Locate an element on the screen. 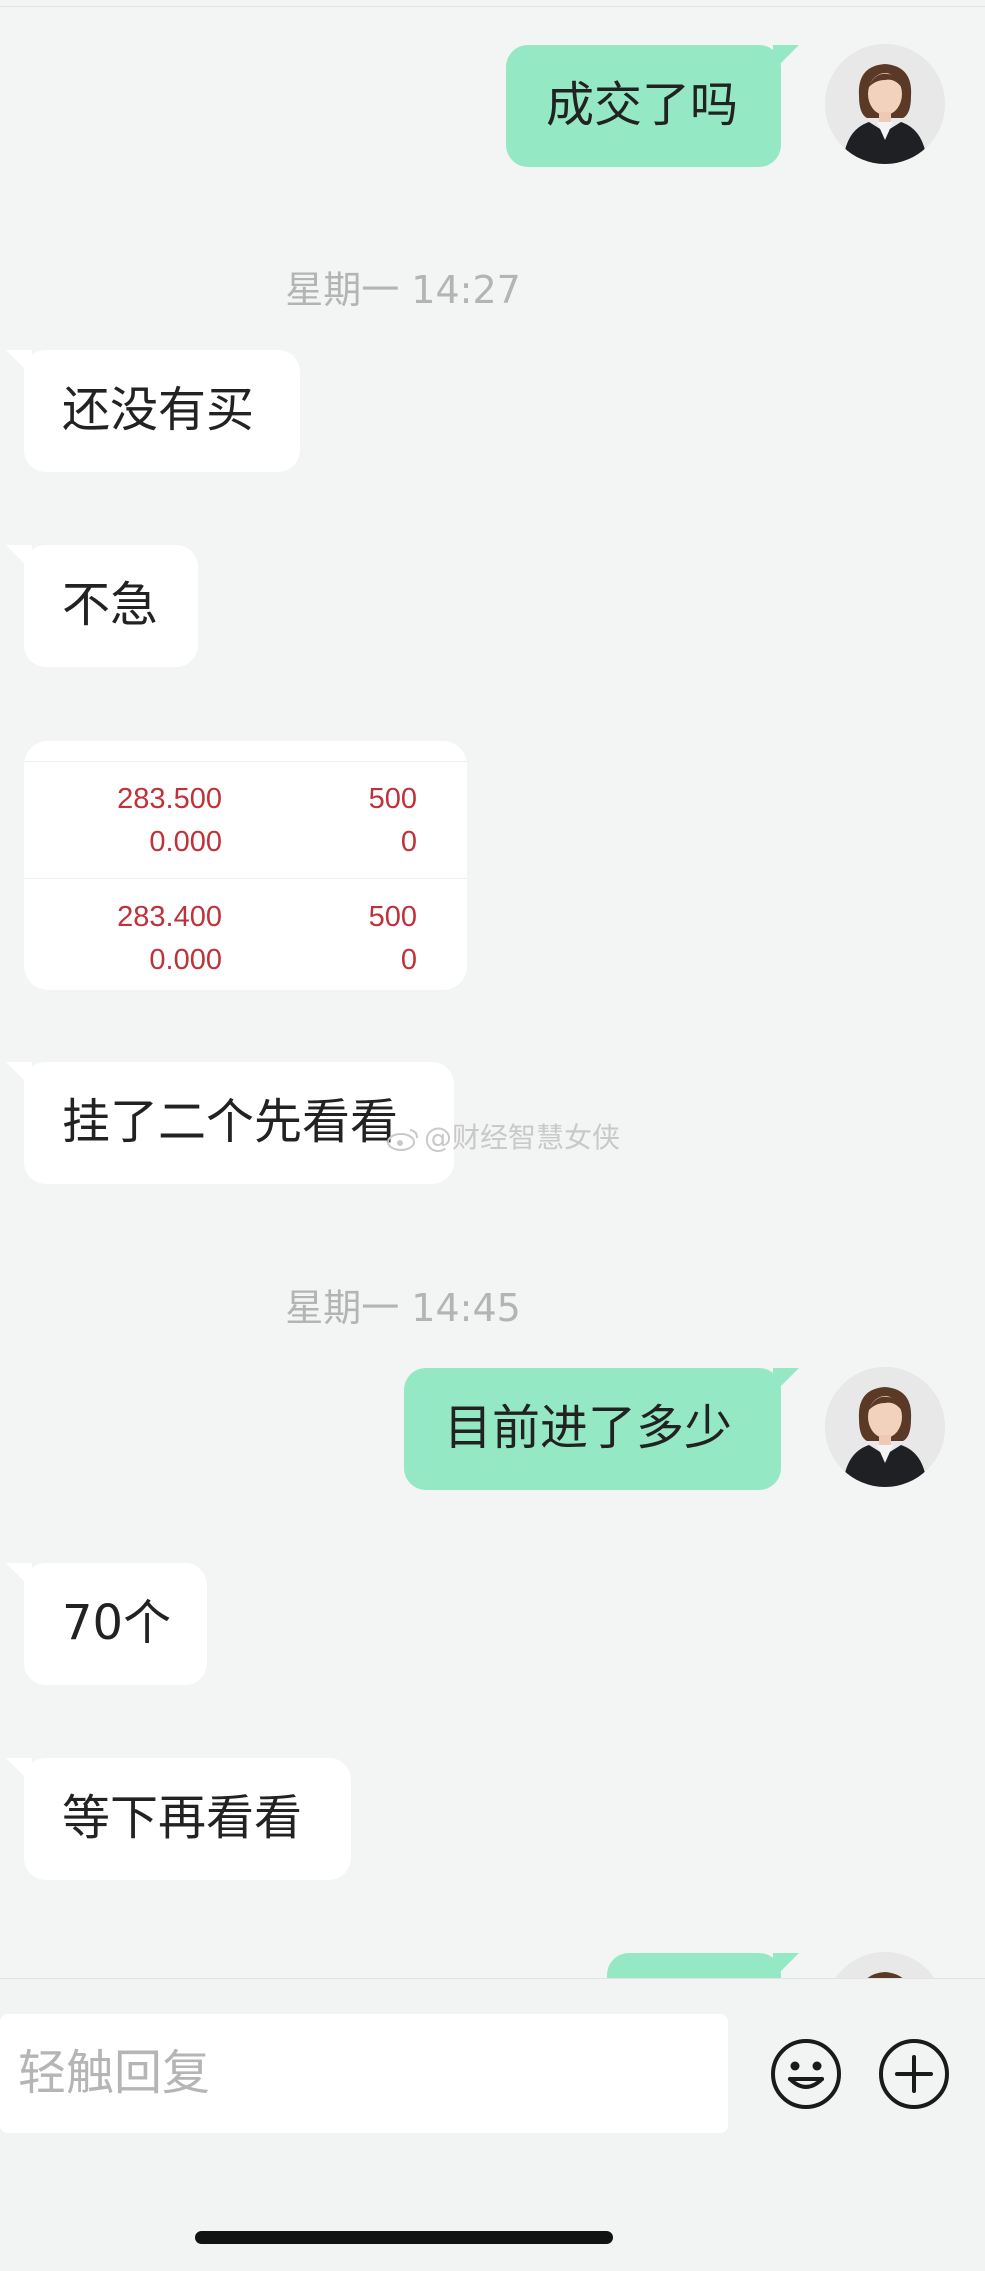  timestamp: 星期一 14:27 is located at coordinates (403, 290).